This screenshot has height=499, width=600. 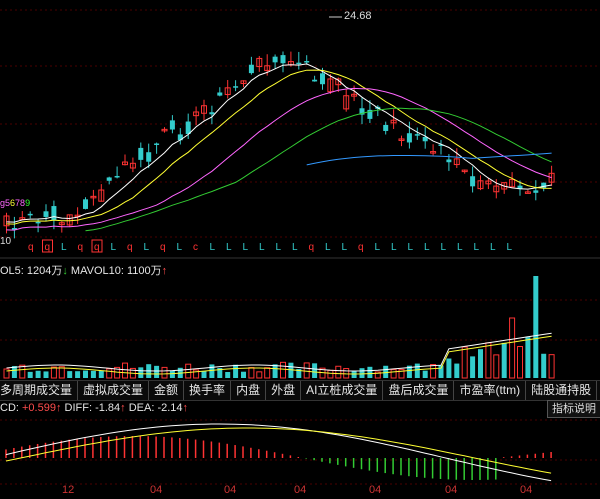 What do you see at coordinates (114, 390) in the screenshot?
I see `tab-virtual-volume: 虚拟成交量` at bounding box center [114, 390].